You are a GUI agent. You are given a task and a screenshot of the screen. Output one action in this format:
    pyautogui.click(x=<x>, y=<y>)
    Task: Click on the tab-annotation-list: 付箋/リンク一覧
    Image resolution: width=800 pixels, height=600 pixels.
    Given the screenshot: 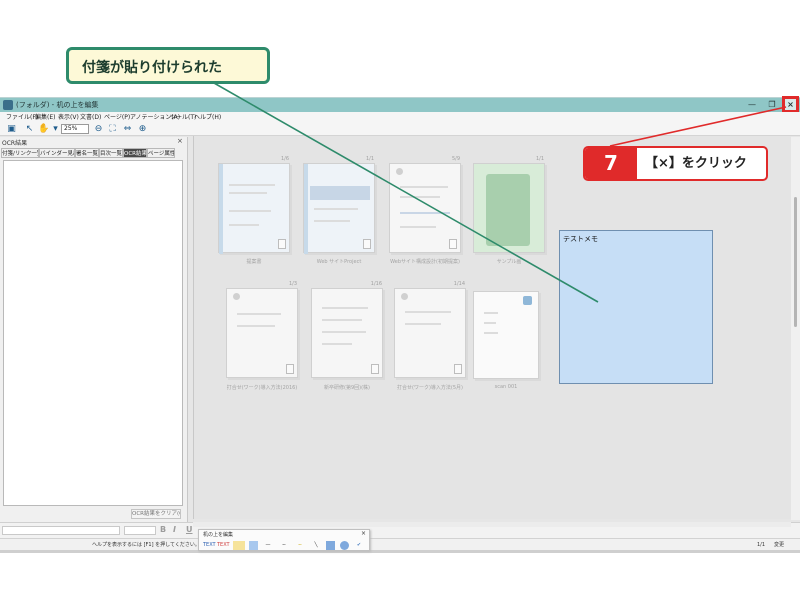 What is the action you would take?
    pyautogui.click(x=20, y=153)
    